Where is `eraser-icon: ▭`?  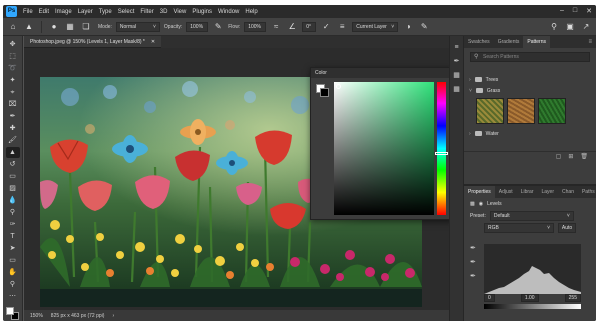 eraser-icon: ▭ is located at coordinates (13, 176).